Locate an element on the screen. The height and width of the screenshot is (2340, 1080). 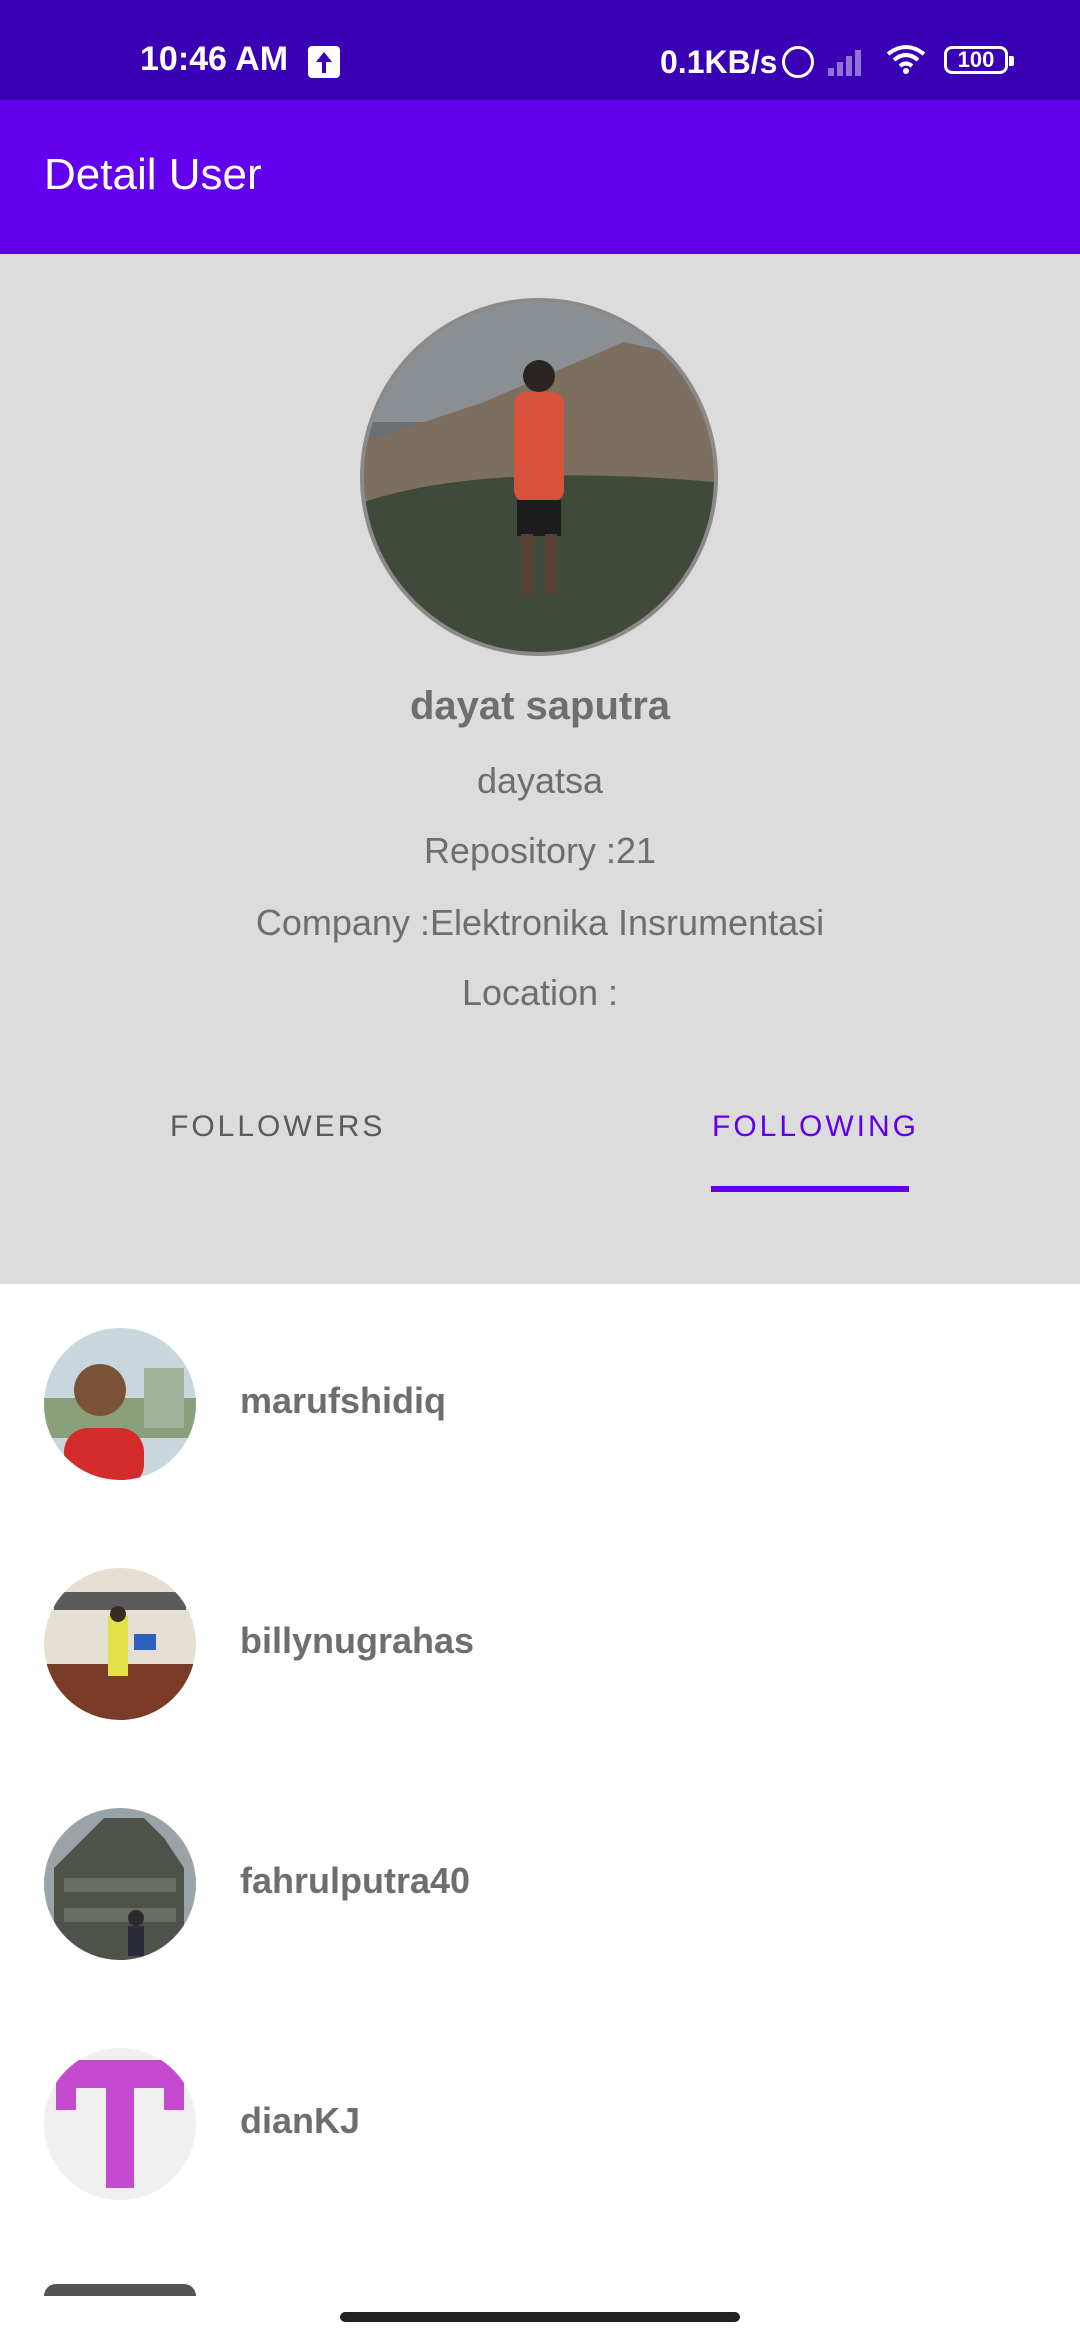
user-login: marufshidiq is located at coordinates (343, 1400).